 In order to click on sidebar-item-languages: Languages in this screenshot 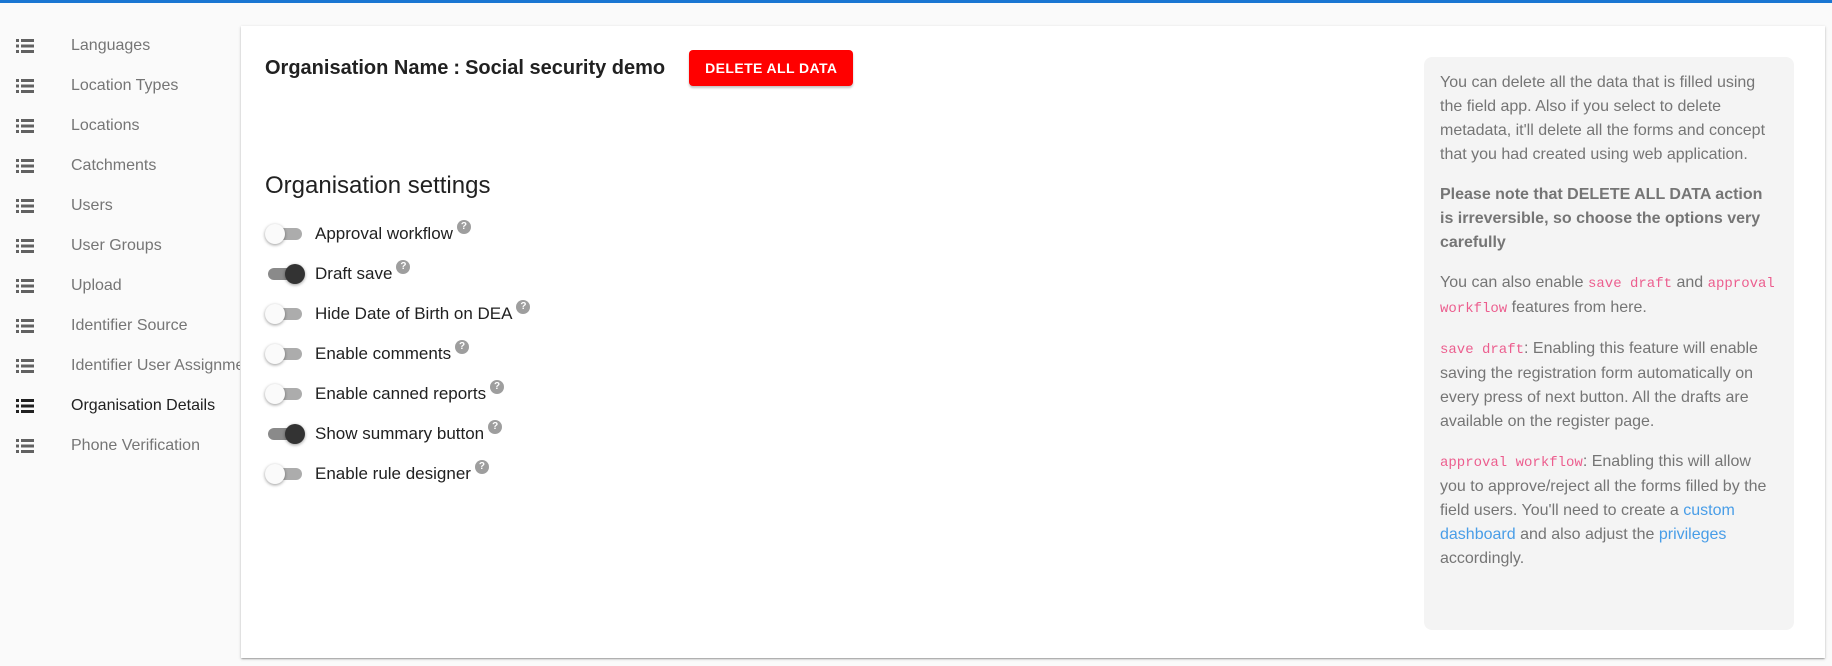, I will do `click(120, 46)`.